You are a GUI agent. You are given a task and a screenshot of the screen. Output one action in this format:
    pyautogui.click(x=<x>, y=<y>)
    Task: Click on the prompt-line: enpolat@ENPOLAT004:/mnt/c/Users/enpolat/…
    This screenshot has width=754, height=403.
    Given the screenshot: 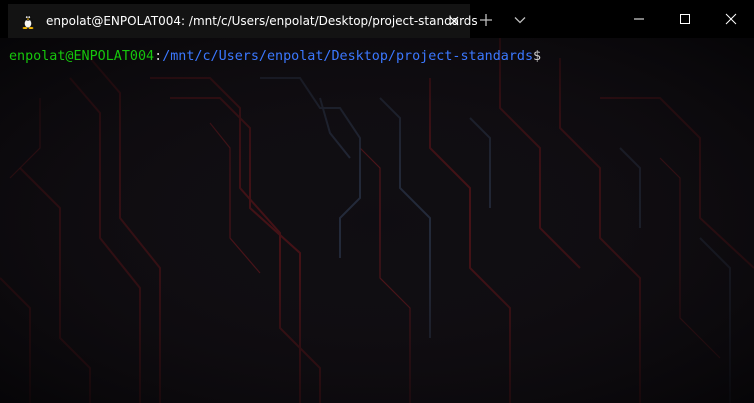 What is the action you would take?
    pyautogui.click(x=275, y=57)
    